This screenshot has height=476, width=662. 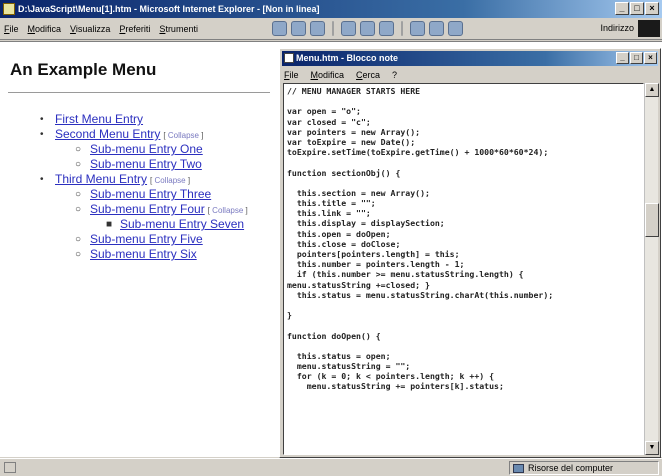 I want to click on menu-entry-link: Sub-menu Entry Five, so click(x=146, y=239).